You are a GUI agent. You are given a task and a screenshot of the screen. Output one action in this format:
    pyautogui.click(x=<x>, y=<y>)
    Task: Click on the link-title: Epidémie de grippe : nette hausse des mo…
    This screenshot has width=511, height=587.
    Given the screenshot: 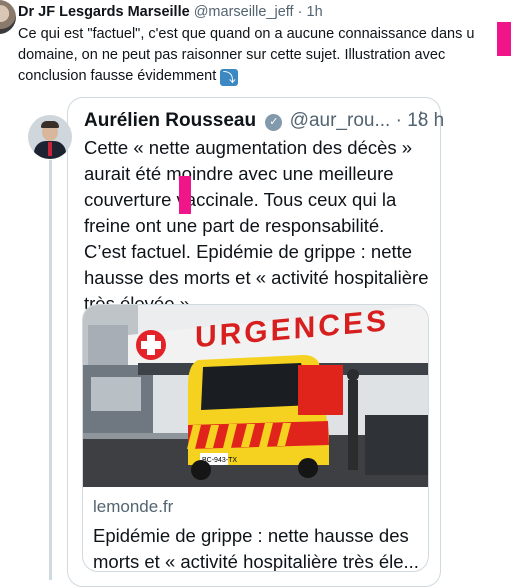 What is the action you would take?
    pyautogui.click(x=256, y=548)
    